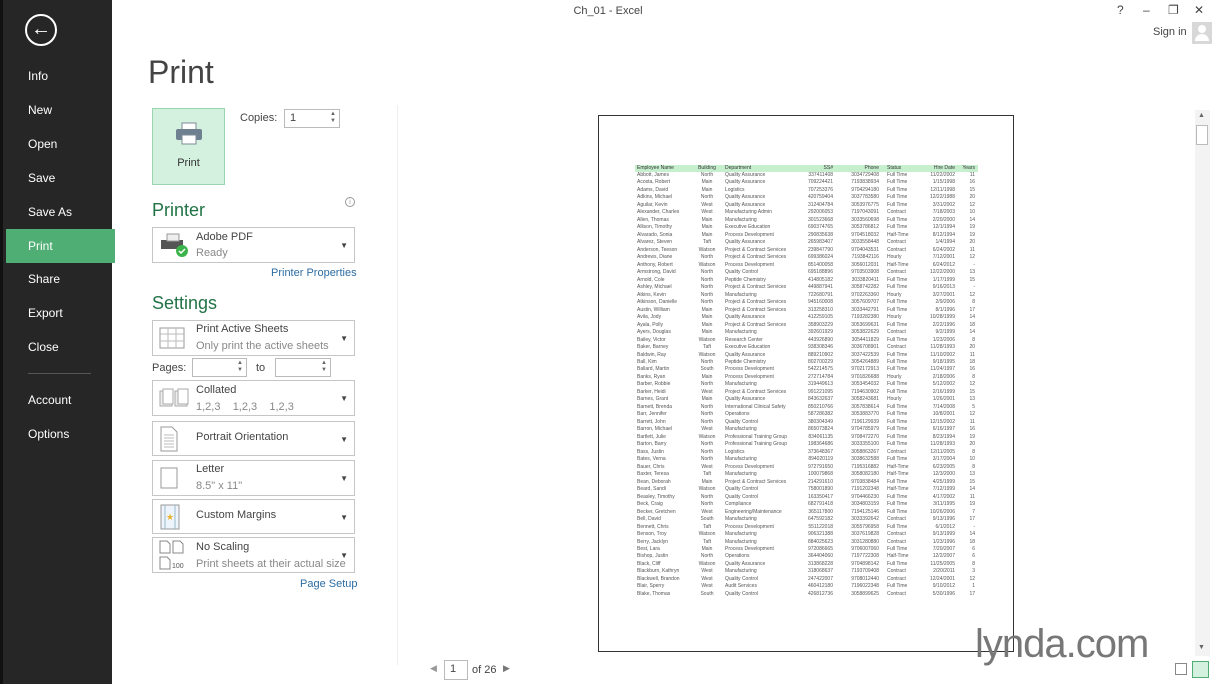 Image resolution: width=1216 pixels, height=684 pixels. I want to click on info-icon: i, so click(350, 202).